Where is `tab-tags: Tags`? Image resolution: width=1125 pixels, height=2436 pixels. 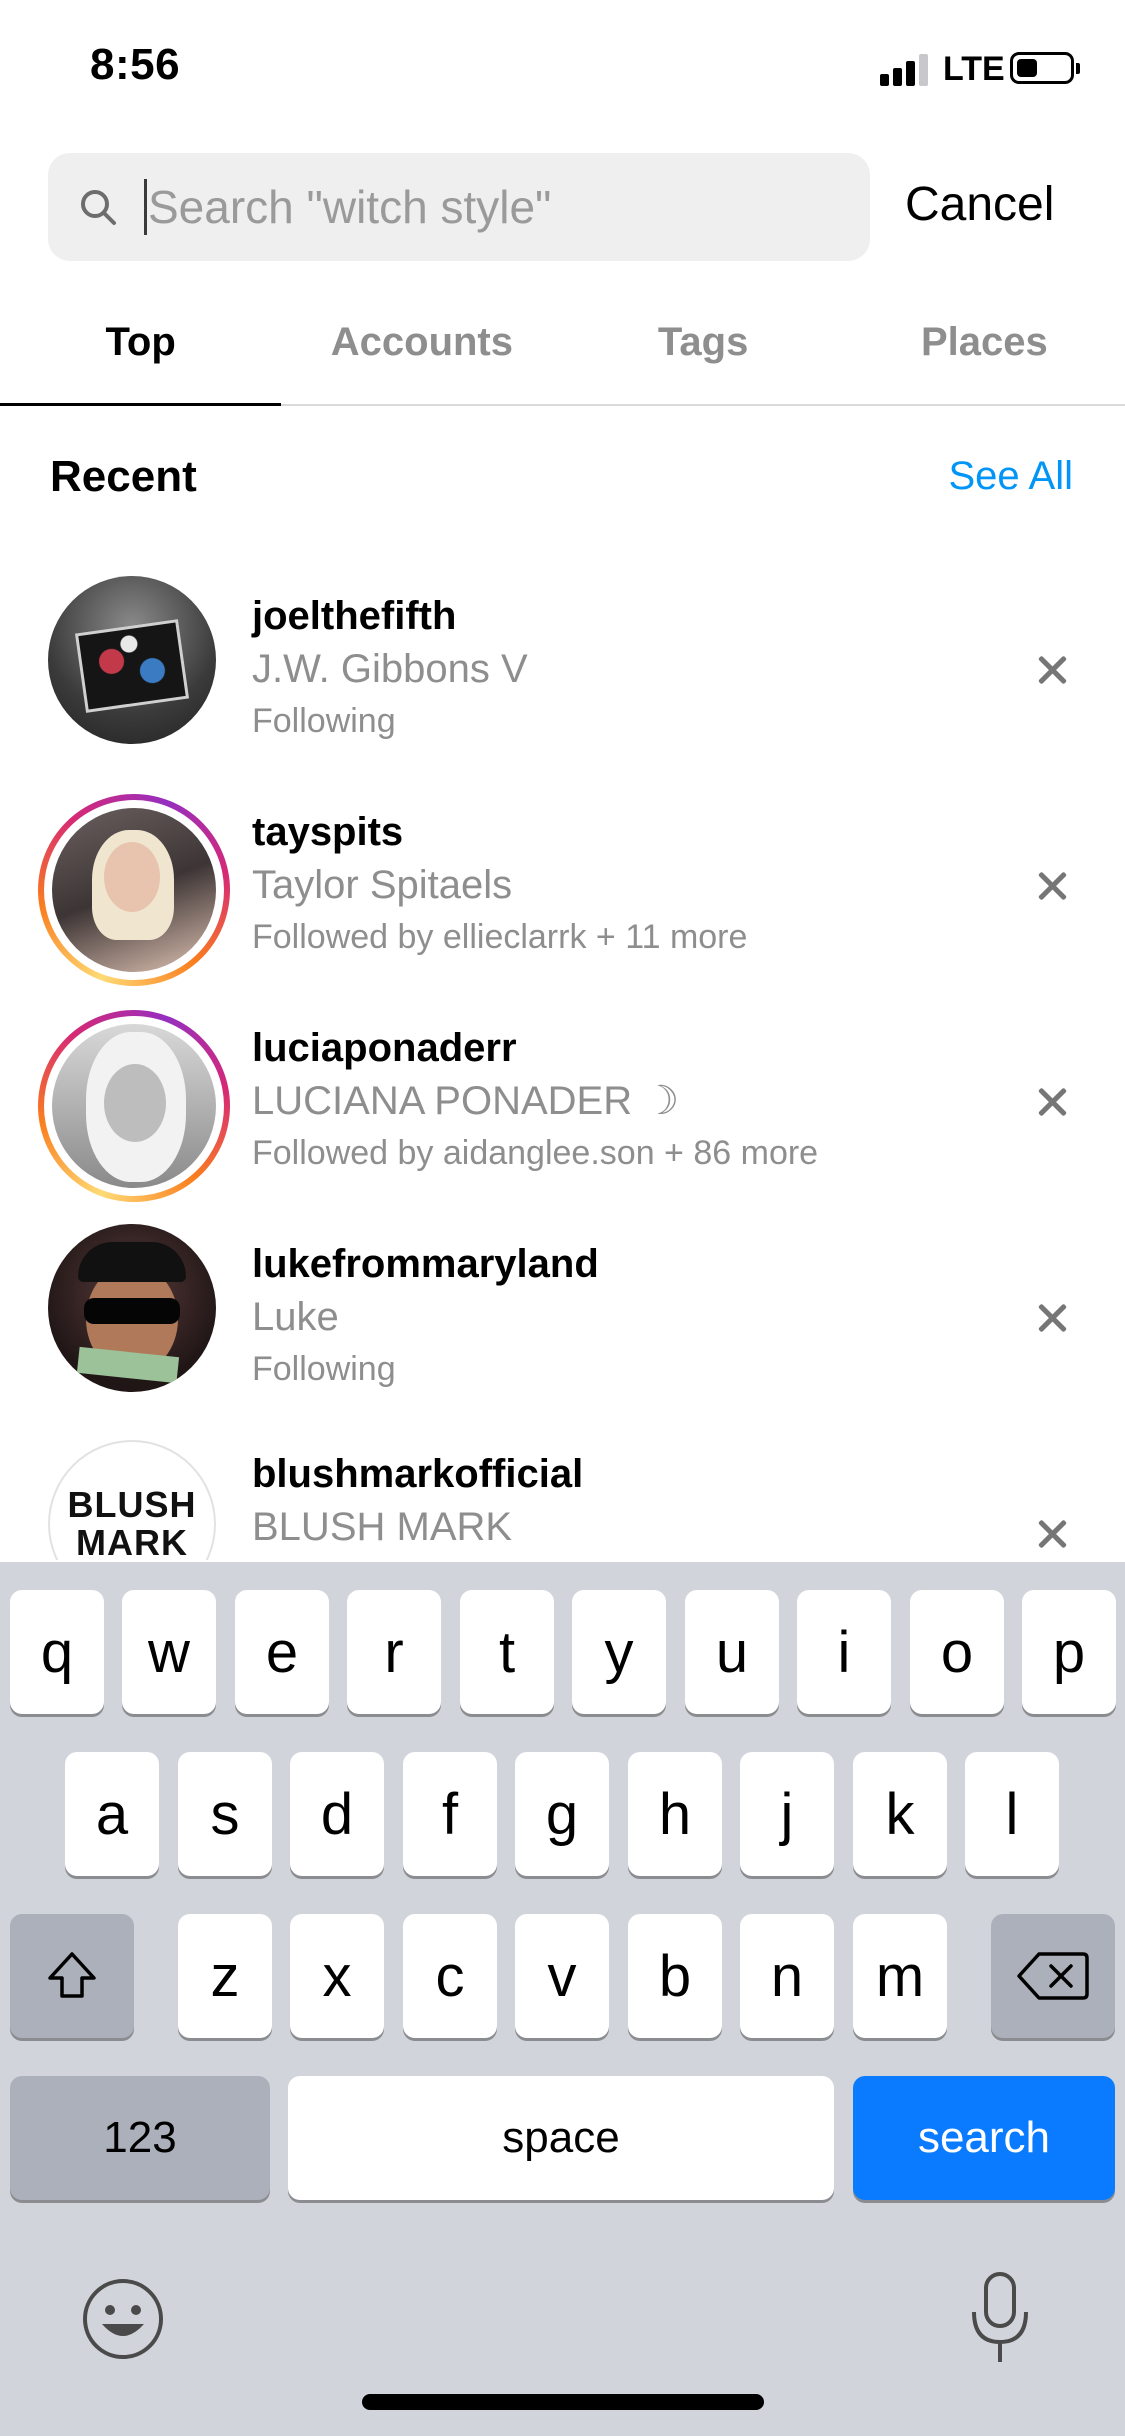 tab-tags: Tags is located at coordinates (703, 352).